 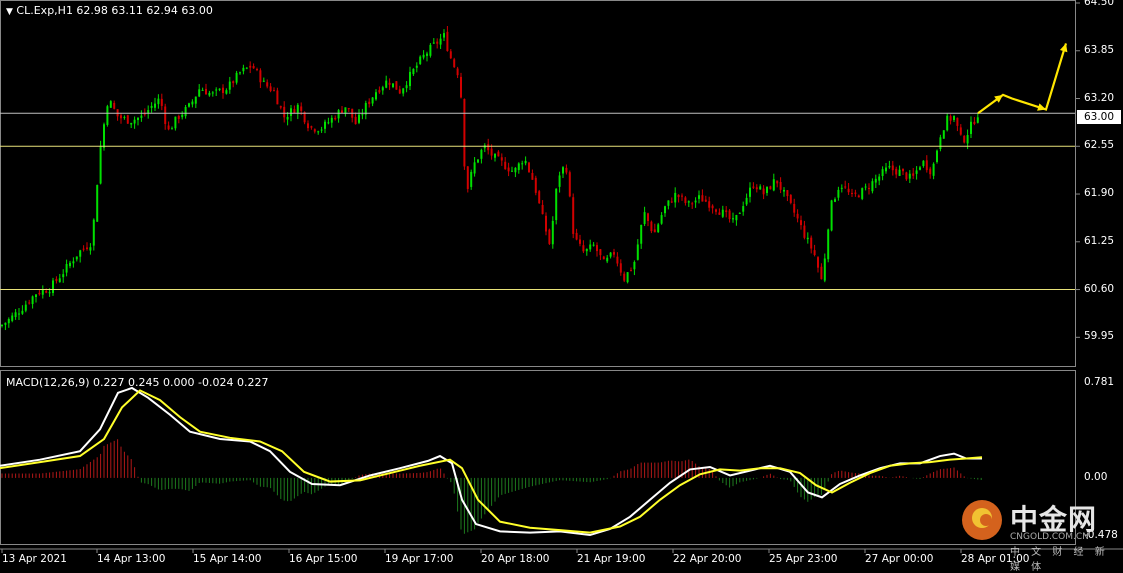 I want to click on time-tick-label: 22 Apr 20:00, so click(x=707, y=559).